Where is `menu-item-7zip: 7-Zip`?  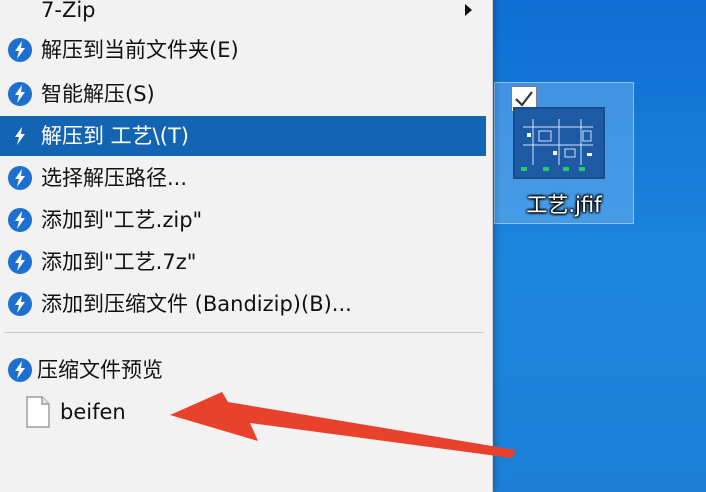
menu-item-7zip: 7-Zip is located at coordinates (243, 15).